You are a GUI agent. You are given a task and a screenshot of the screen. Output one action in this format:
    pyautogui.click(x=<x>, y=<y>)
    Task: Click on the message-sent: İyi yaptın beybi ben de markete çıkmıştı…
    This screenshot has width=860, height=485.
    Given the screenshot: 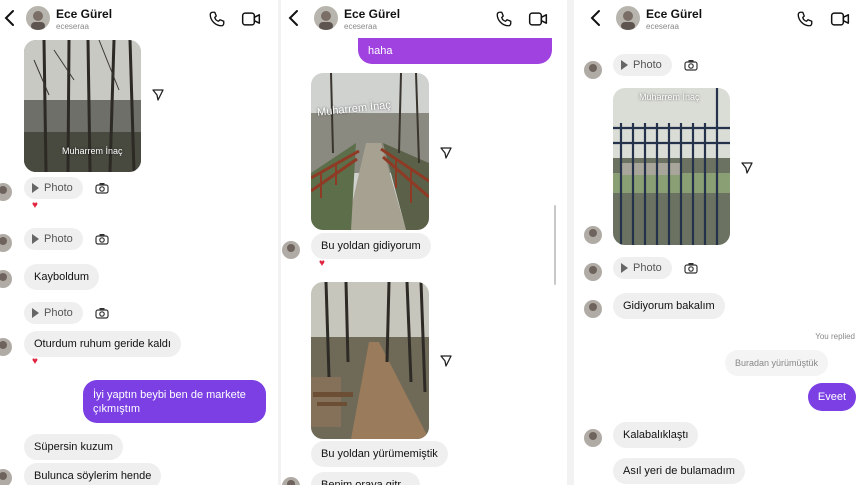 What is the action you would take?
    pyautogui.click(x=174, y=401)
    